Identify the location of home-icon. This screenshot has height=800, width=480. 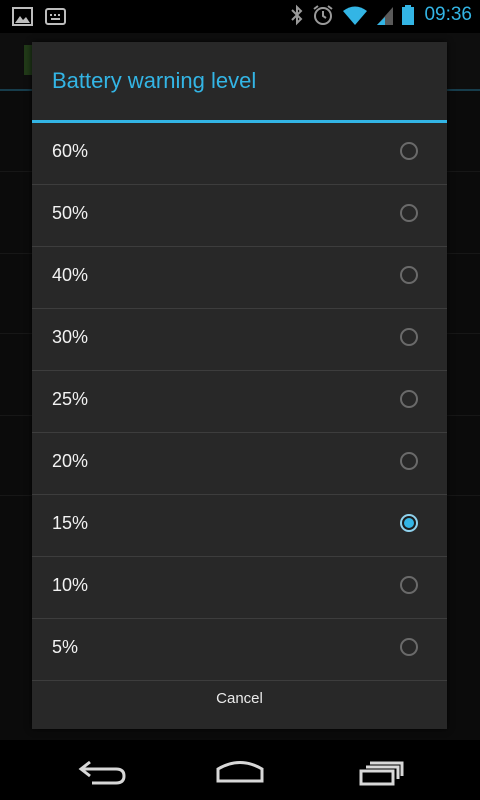
(240, 771).